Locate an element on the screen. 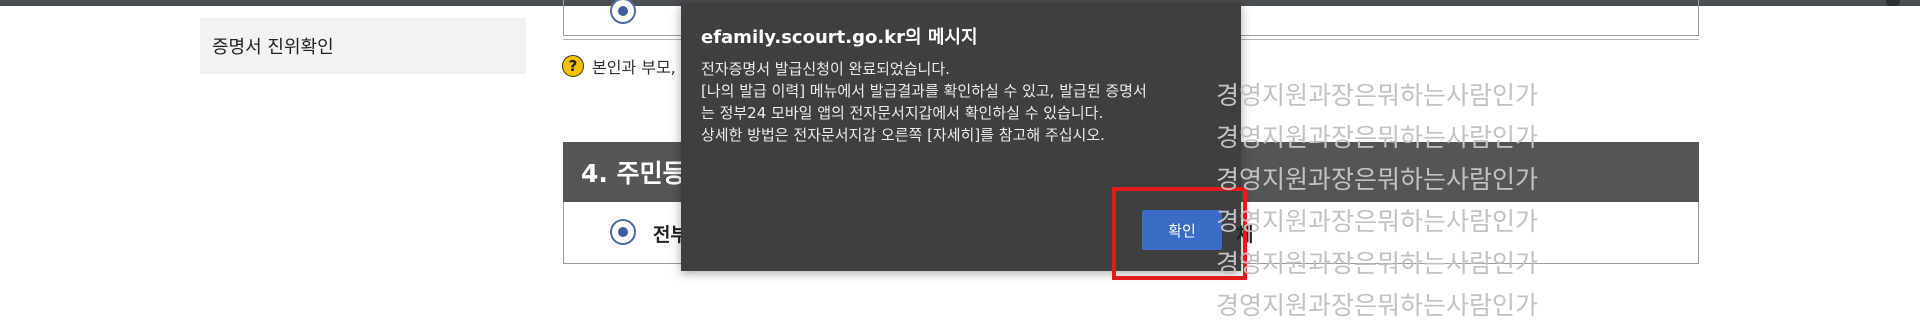  sidebar-item-certificate-verify: 증명서 진위확인 is located at coordinates (363, 46).